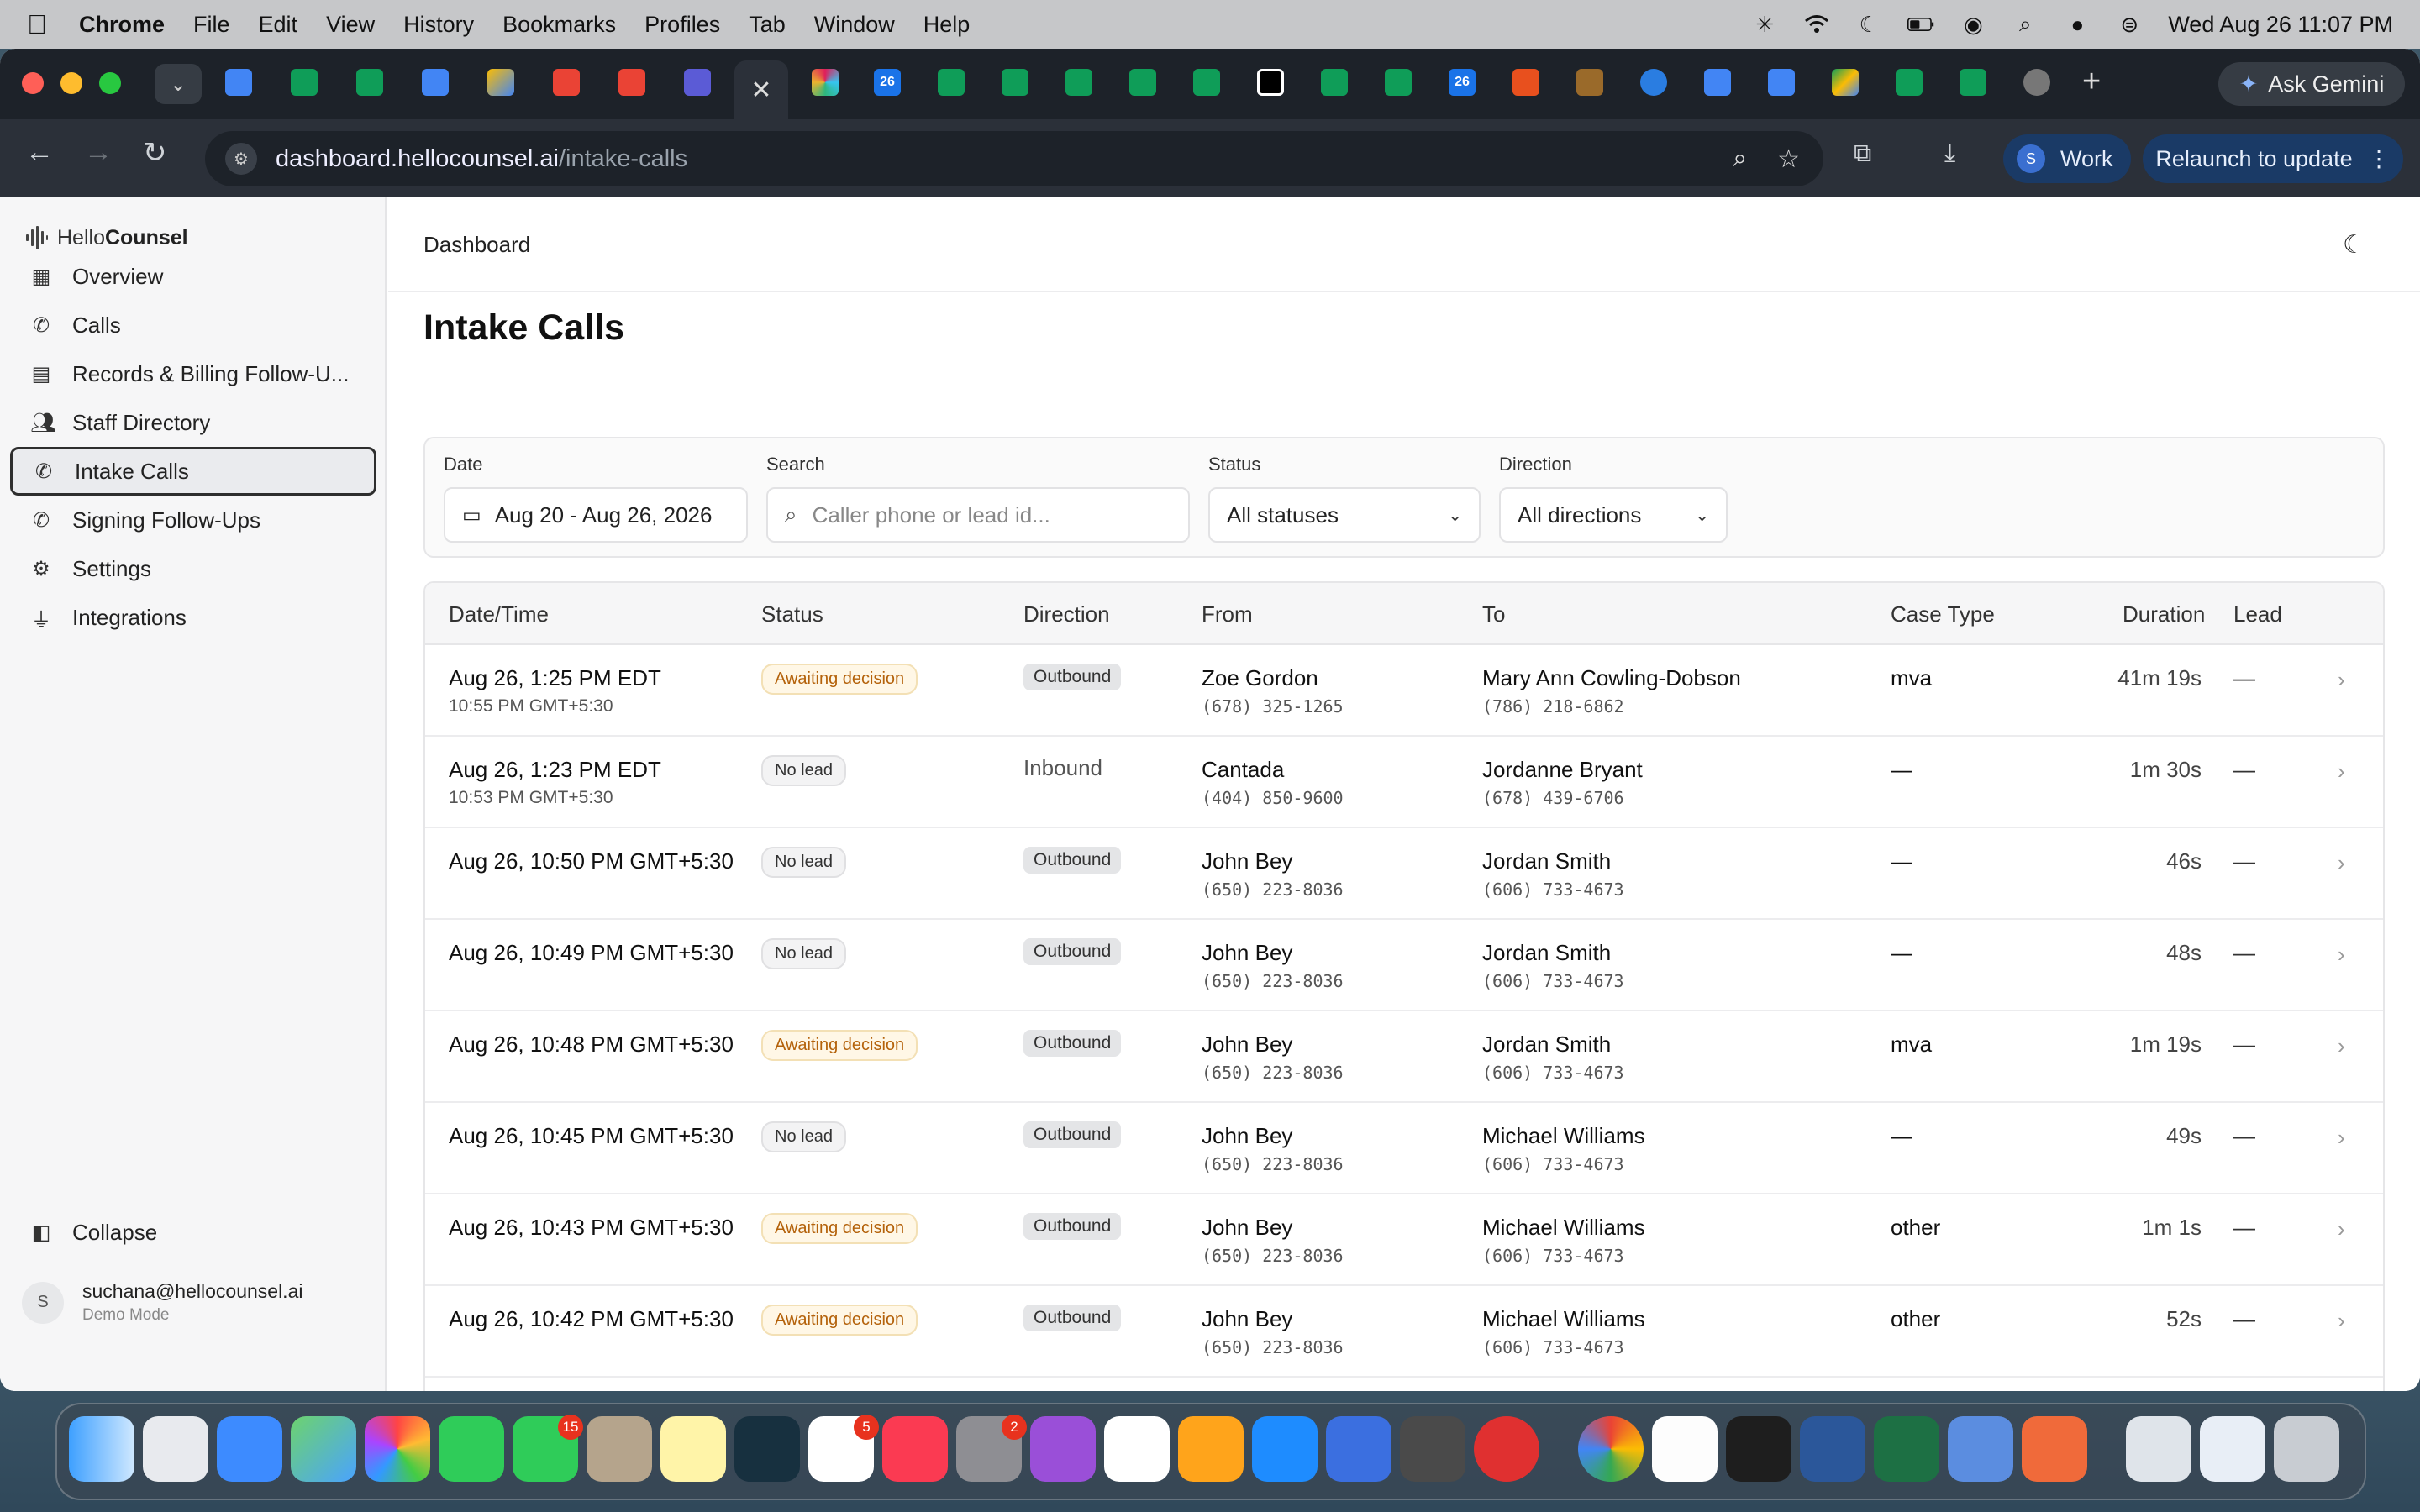  Describe the element at coordinates (211, 25) in the screenshot. I see `menu-file: File` at that location.